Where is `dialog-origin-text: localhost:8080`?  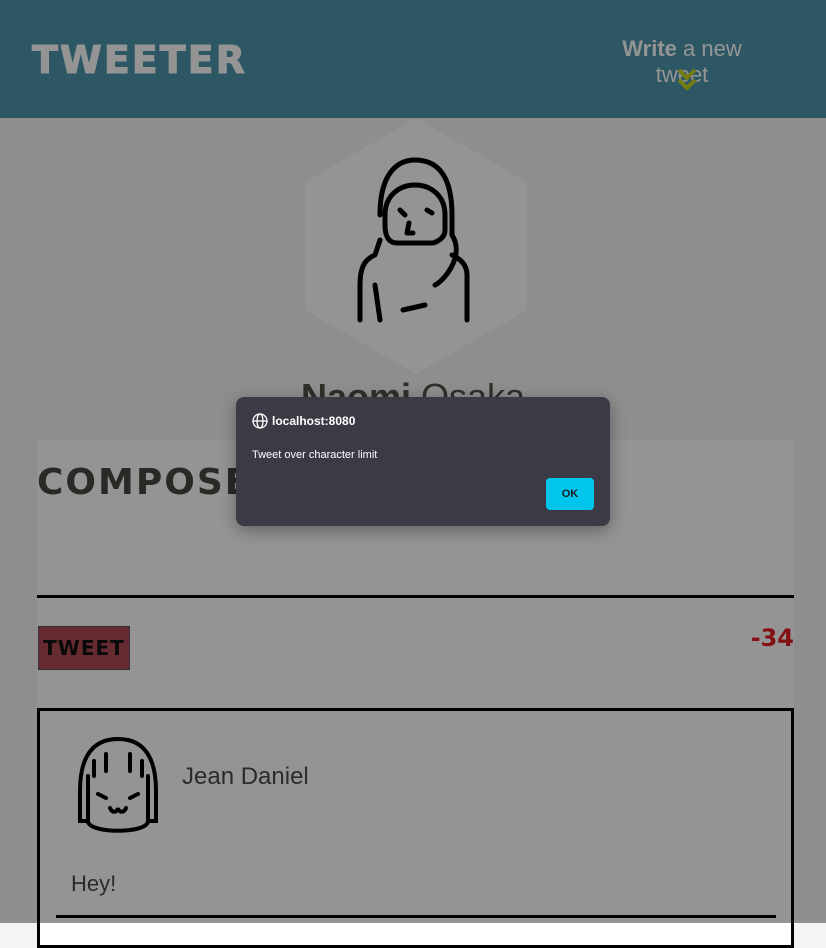 dialog-origin-text: localhost:8080 is located at coordinates (314, 421).